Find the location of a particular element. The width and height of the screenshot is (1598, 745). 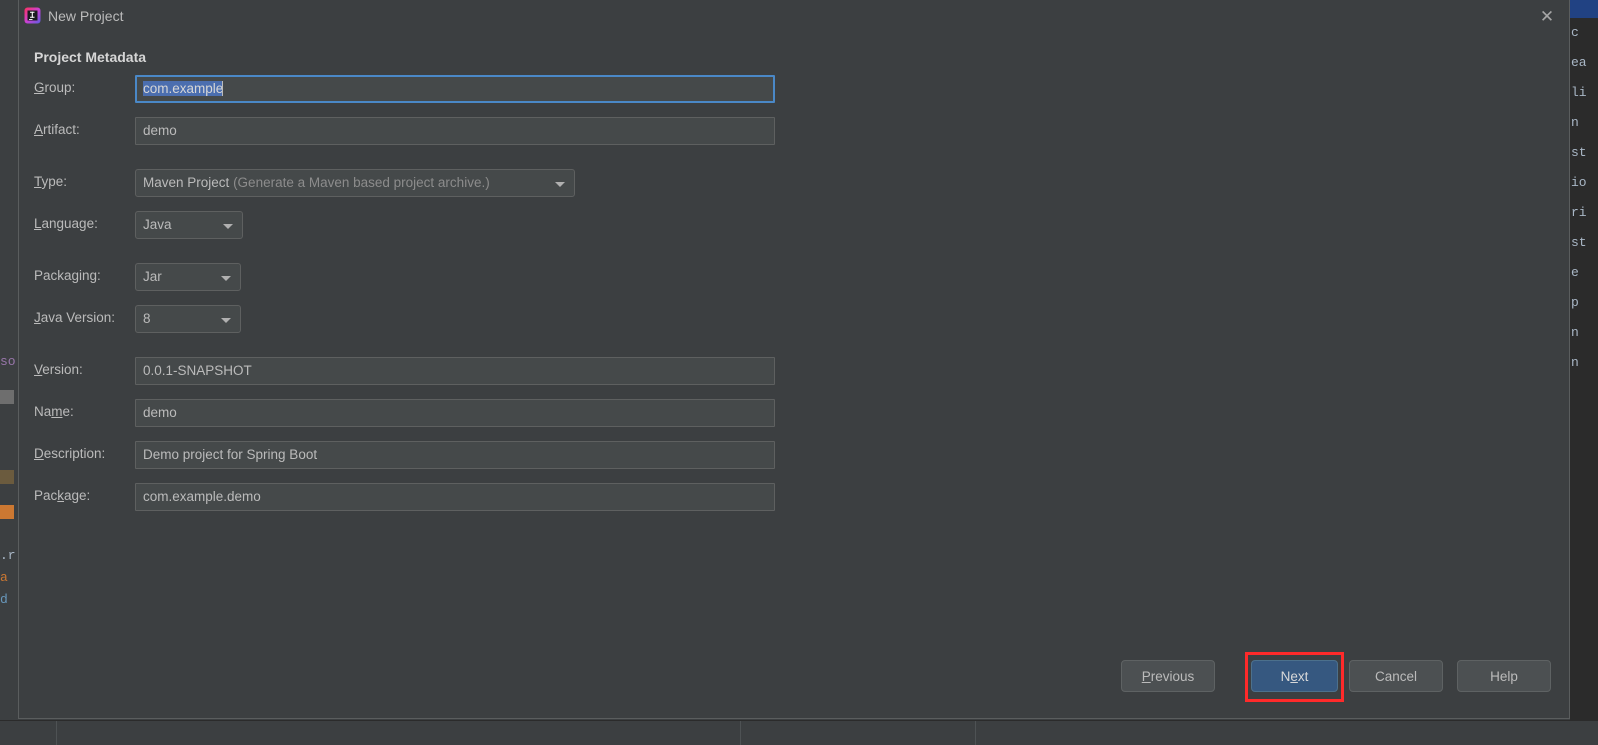

label-group: Group: is located at coordinates (54, 87).